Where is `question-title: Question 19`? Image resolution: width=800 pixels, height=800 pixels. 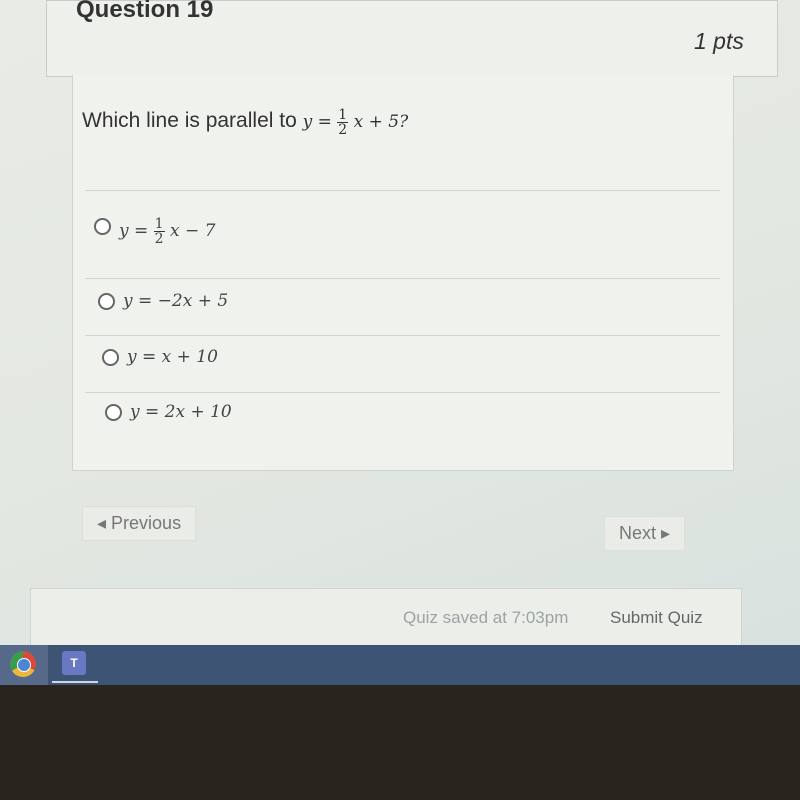 question-title: Question 19 is located at coordinates (145, 11).